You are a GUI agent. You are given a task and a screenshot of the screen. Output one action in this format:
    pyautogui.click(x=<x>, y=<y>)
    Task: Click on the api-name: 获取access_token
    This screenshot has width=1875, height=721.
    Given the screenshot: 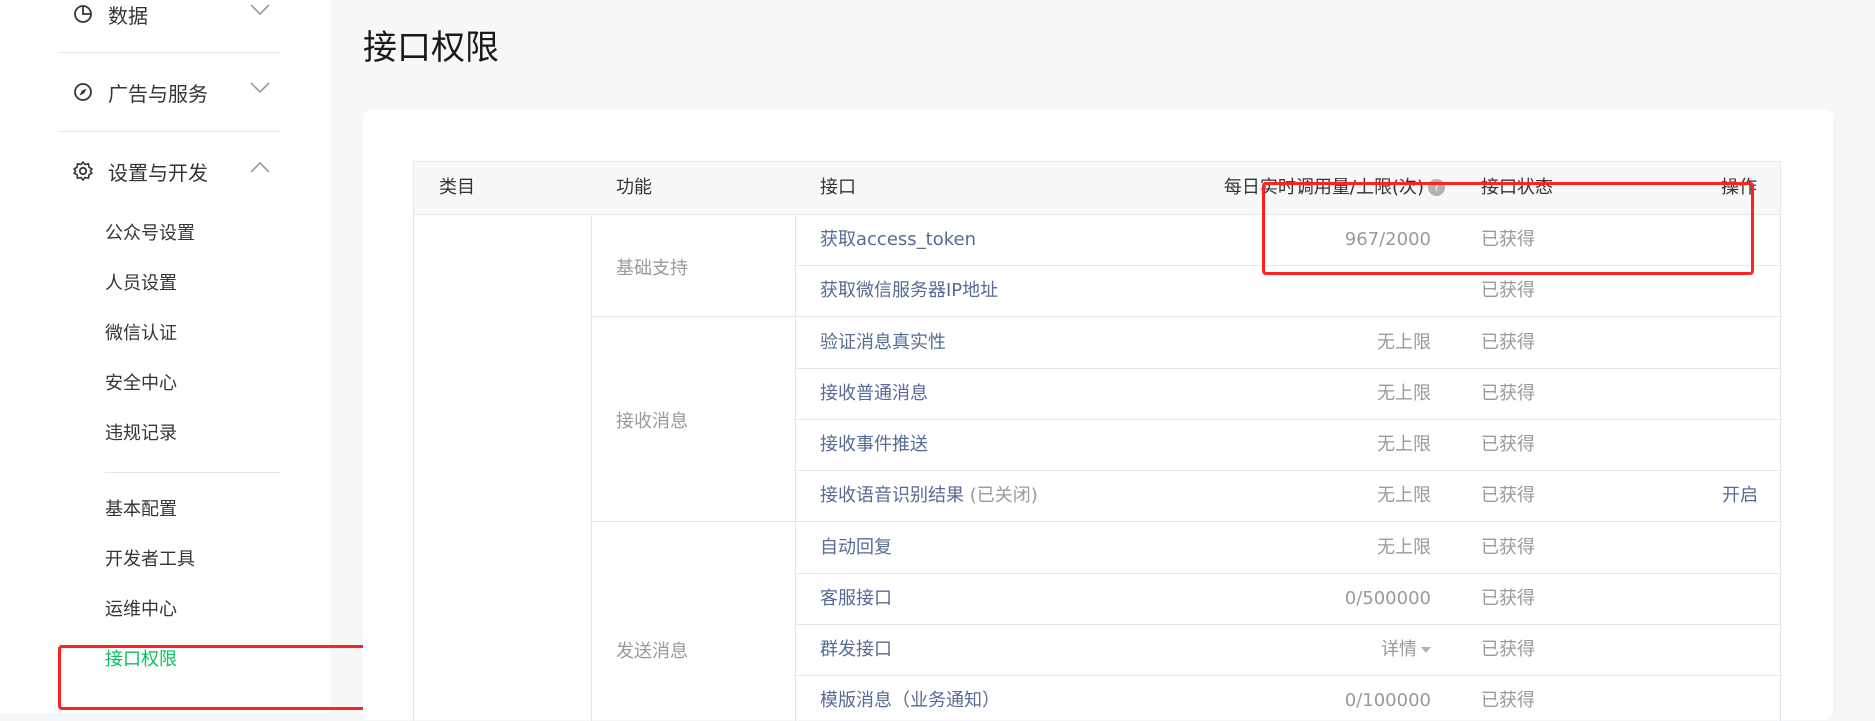 What is the action you would take?
    pyautogui.click(x=898, y=239)
    